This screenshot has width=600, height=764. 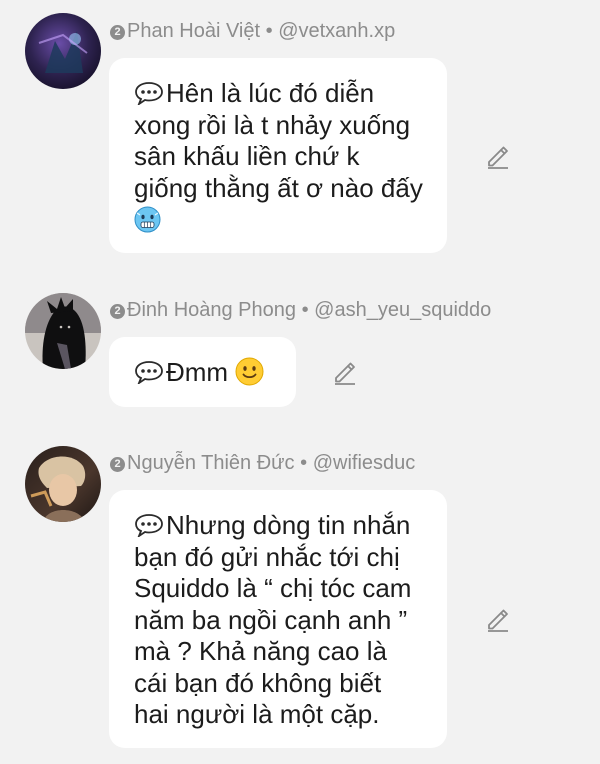 What do you see at coordinates (211, 310) in the screenshot?
I see `author-name: Đinh Hoàng Phong` at bounding box center [211, 310].